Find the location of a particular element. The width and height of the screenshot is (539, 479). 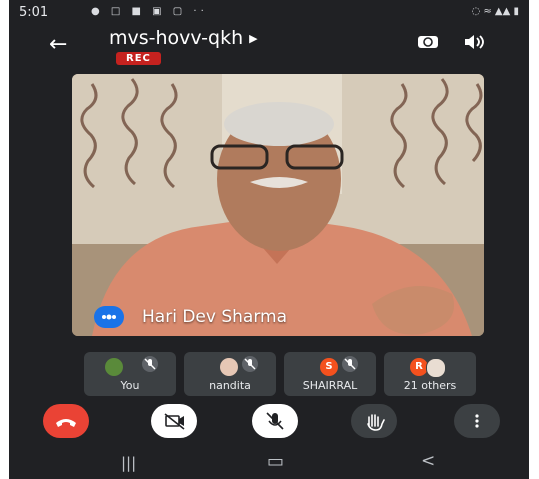

raise-hand-icon is located at coordinates (376, 422).